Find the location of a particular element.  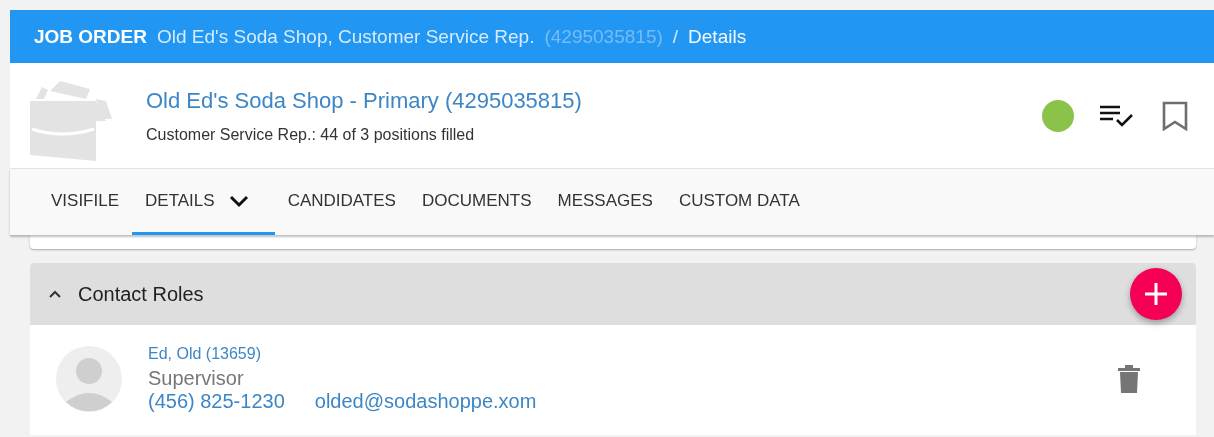

checklist-icon is located at coordinates (1118, 115).